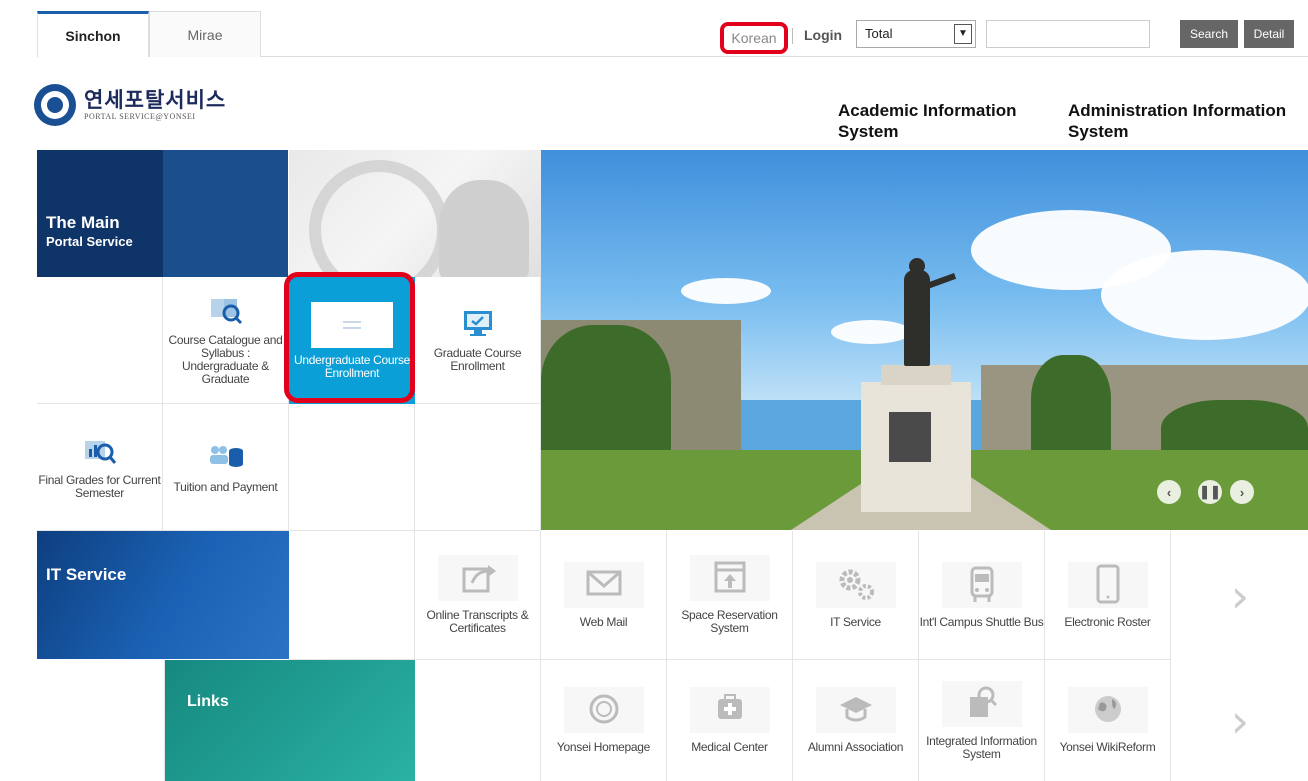 The width and height of the screenshot is (1308, 781). What do you see at coordinates (981, 621) in the screenshot?
I see `shuttle-label: Int'l Campus Shuttle Bus` at bounding box center [981, 621].